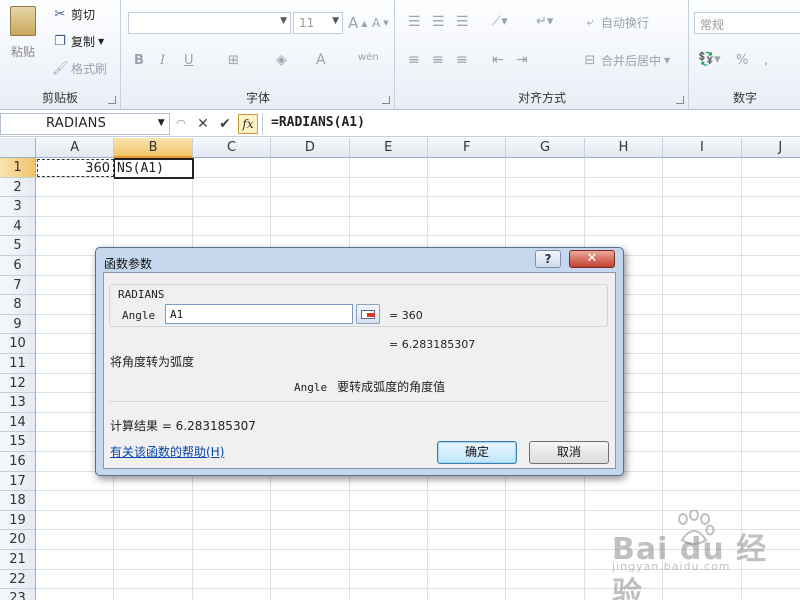 Image resolution: width=800 pixels, height=600 pixels. I want to click on row-header-18: 18, so click(18, 501).